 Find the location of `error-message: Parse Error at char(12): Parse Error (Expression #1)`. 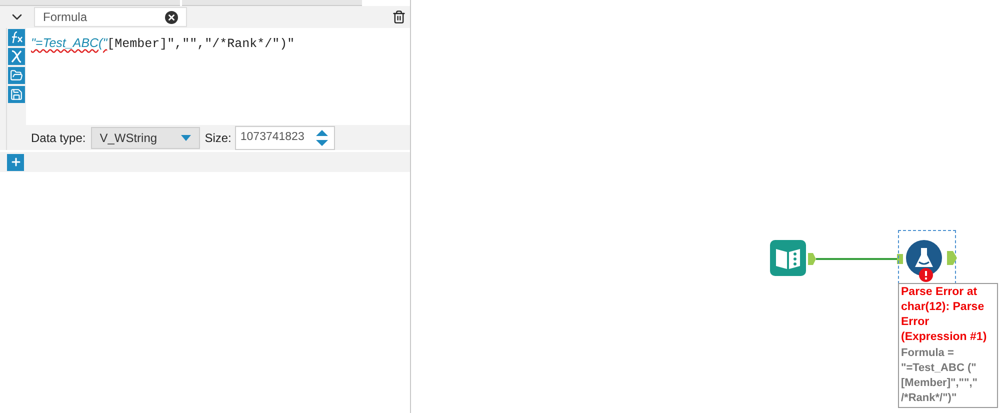

error-message: Parse Error at char(12): Parse Error (Expression #1) is located at coordinates (944, 315).